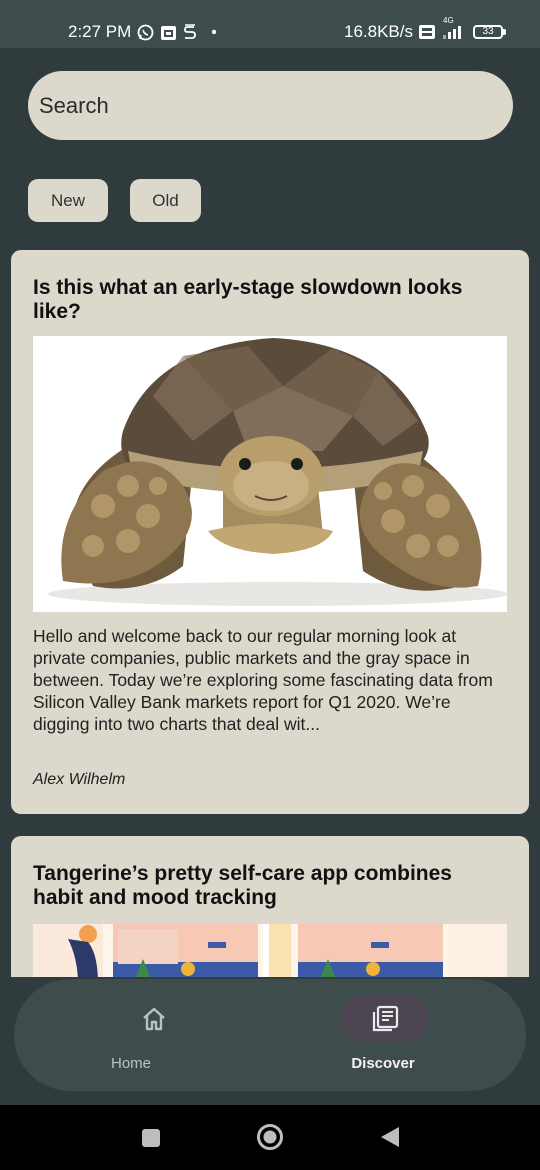 The width and height of the screenshot is (540, 1170). Describe the element at coordinates (79, 779) in the screenshot. I see `article-author: Alex Wilhelm` at that location.